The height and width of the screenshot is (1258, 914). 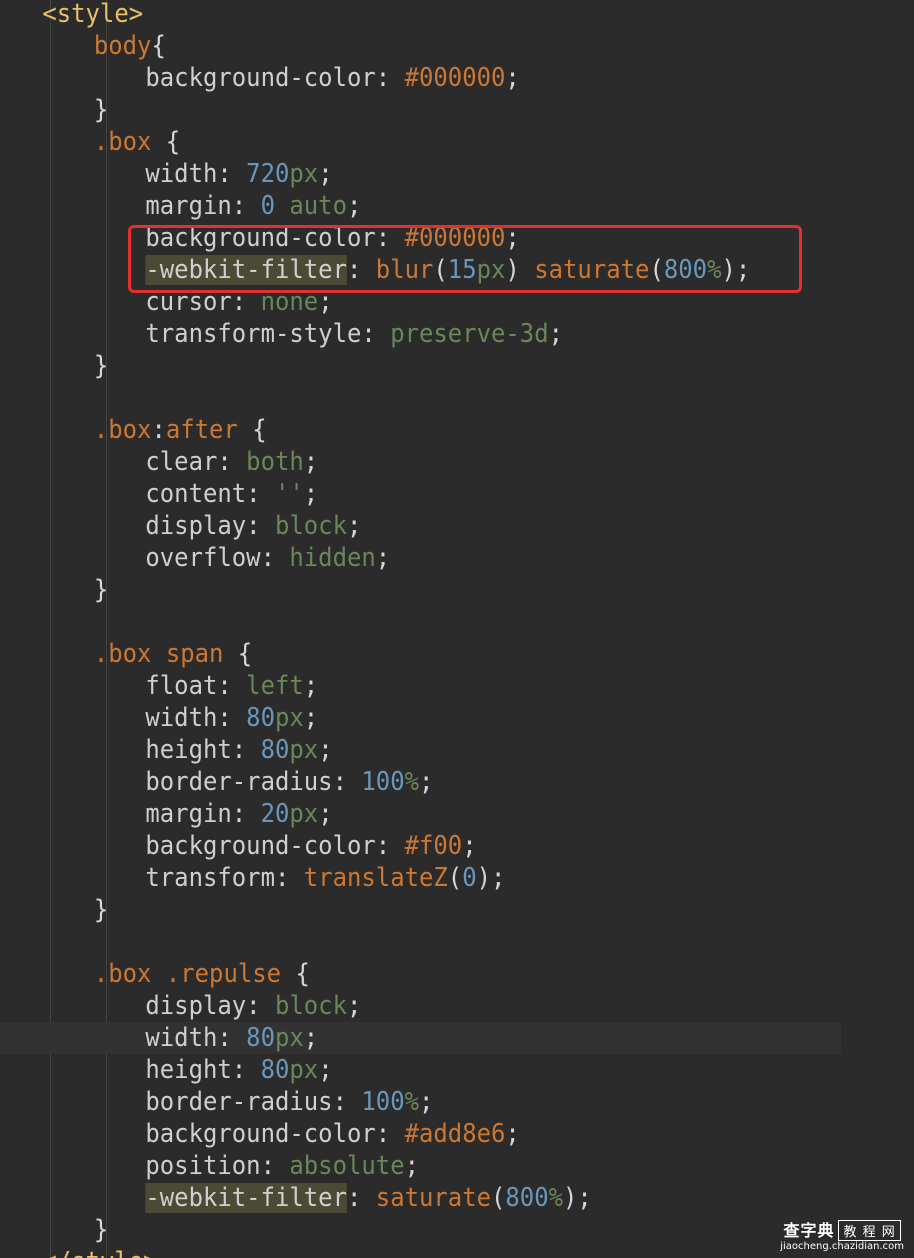 I want to click on code-token: hidden, so click(x=332, y=558).